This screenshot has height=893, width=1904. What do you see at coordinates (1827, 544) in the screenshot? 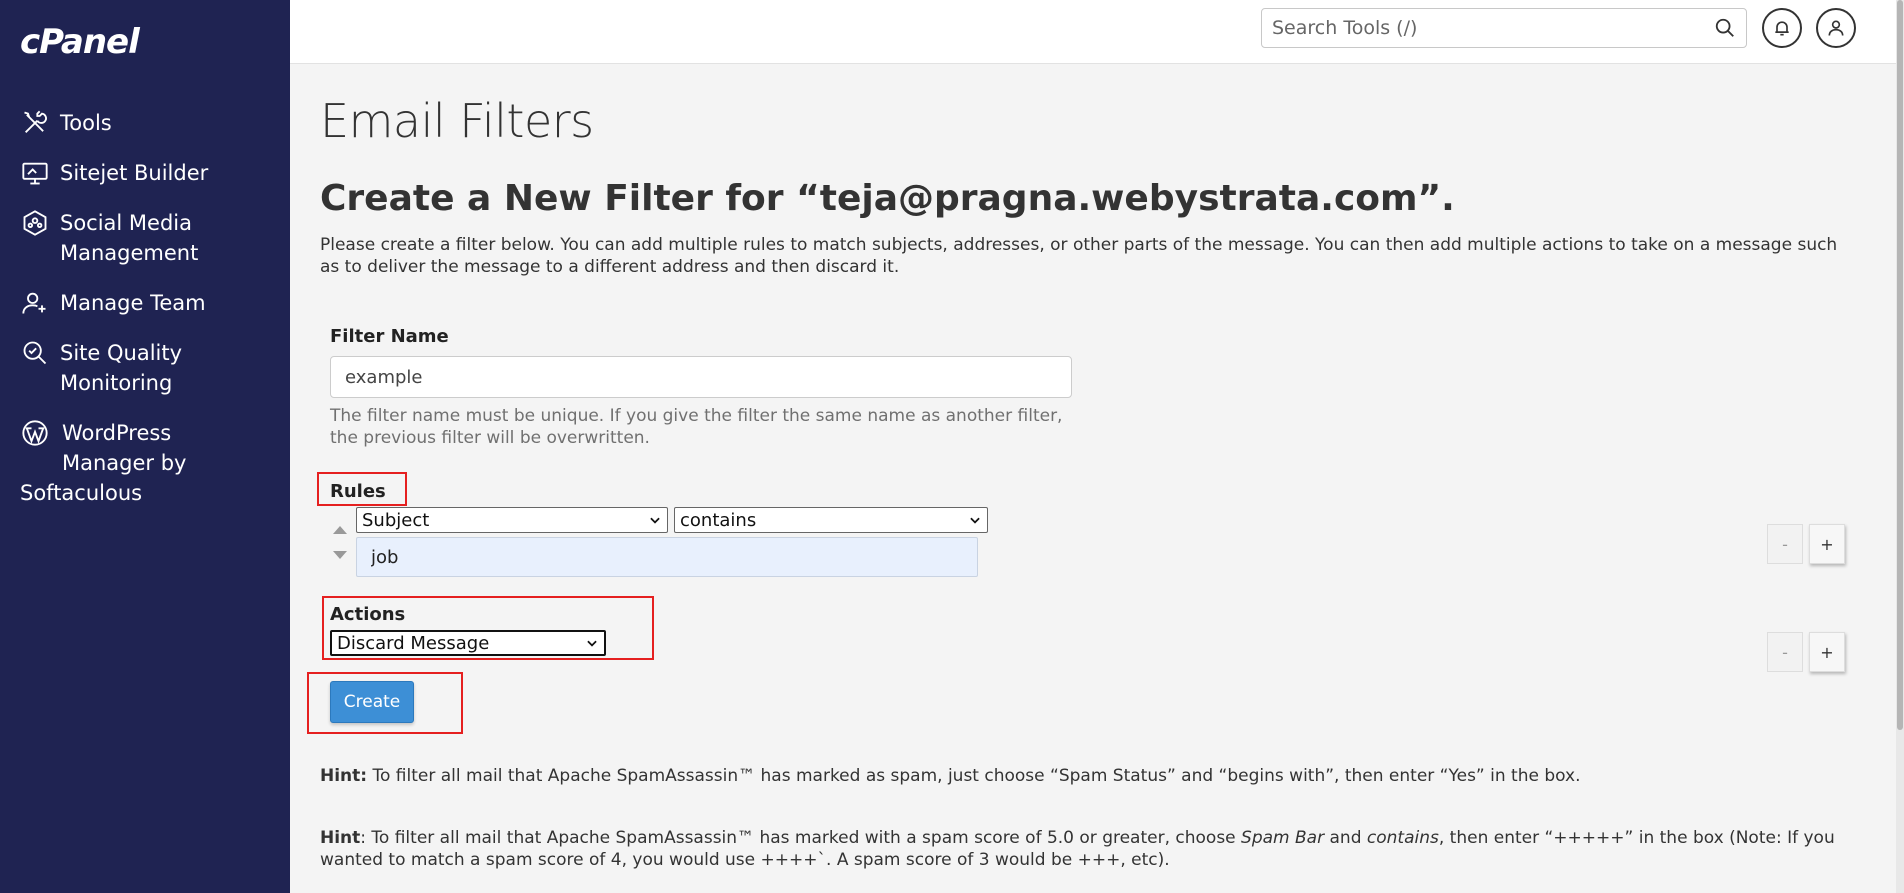
I see `add-rule-button: +` at bounding box center [1827, 544].